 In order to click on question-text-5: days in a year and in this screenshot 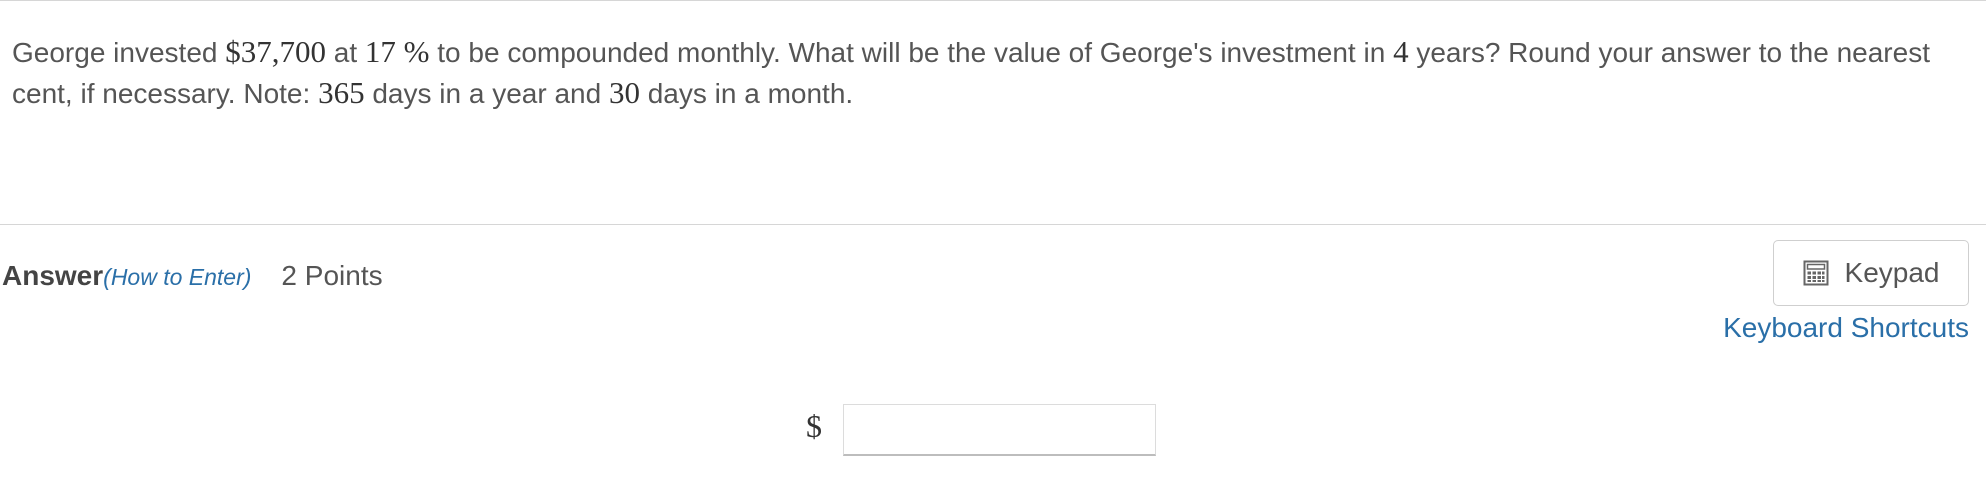, I will do `click(486, 93)`.